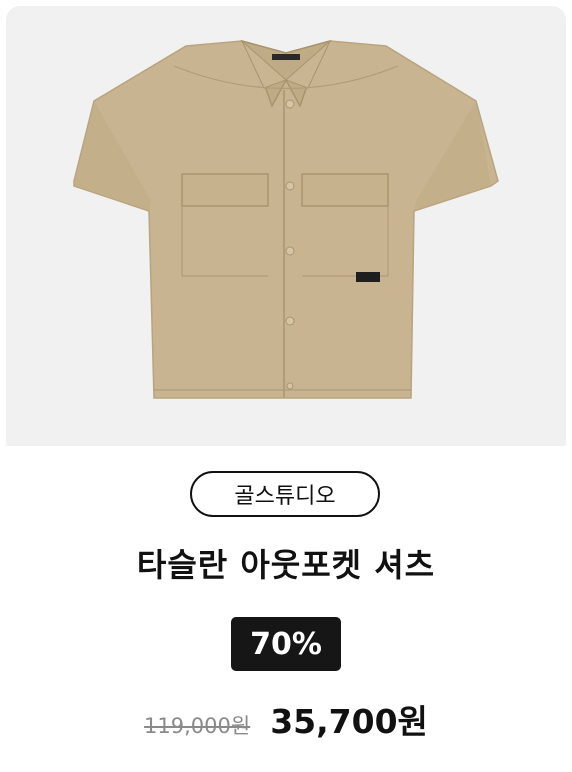 This screenshot has height=772, width=572. I want to click on sale-price: 35,700원, so click(349, 721).